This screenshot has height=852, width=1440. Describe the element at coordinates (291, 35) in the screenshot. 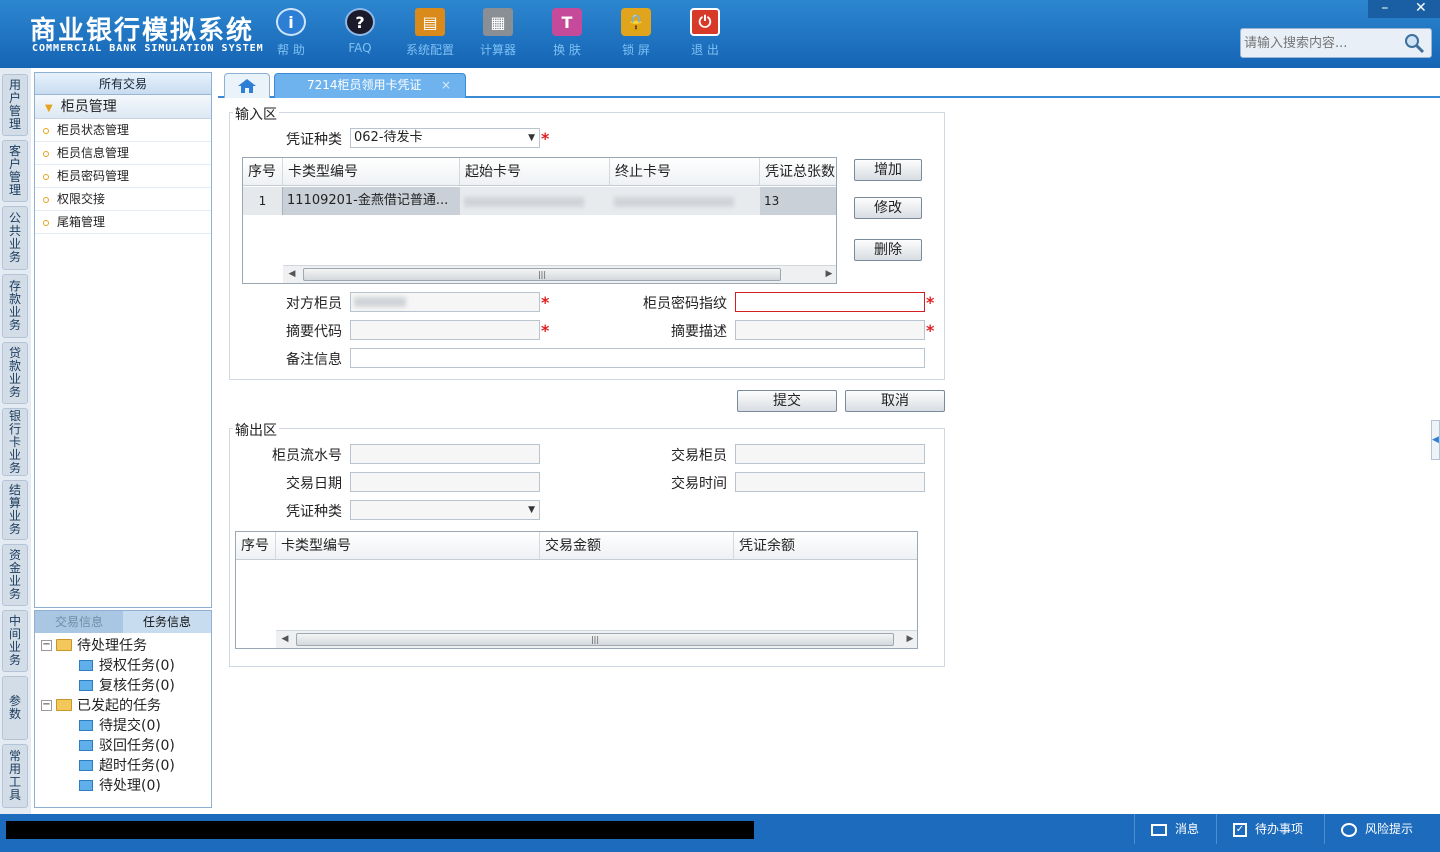

I see `help-button: i帮 助` at that location.